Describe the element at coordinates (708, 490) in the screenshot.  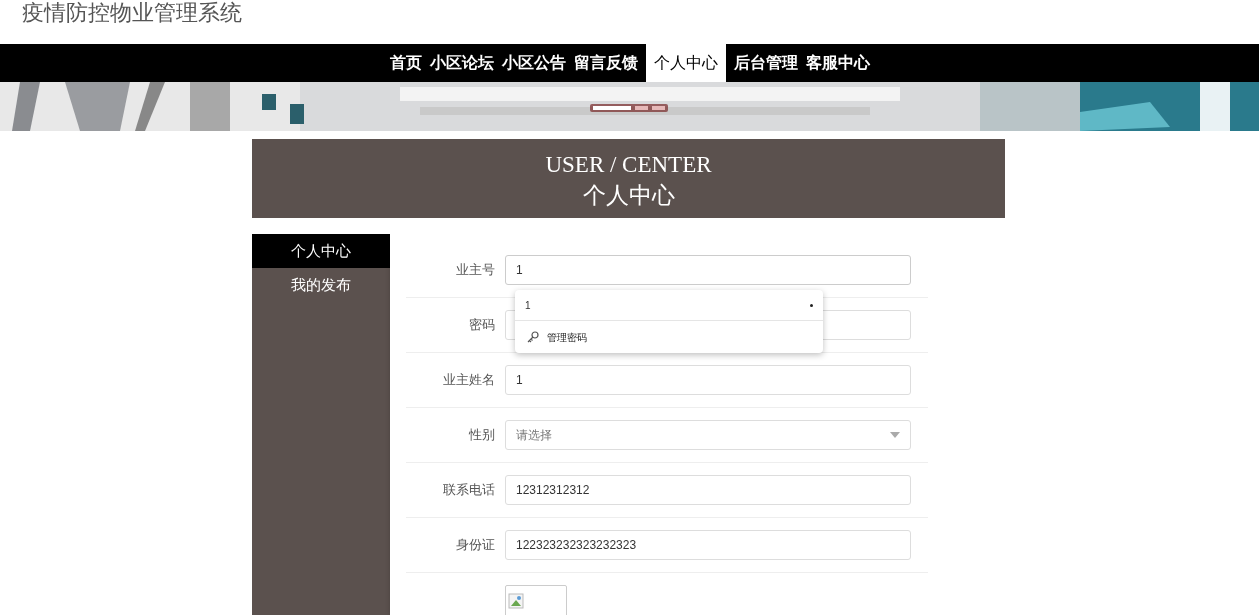
I see `input-field: 12312312312` at that location.